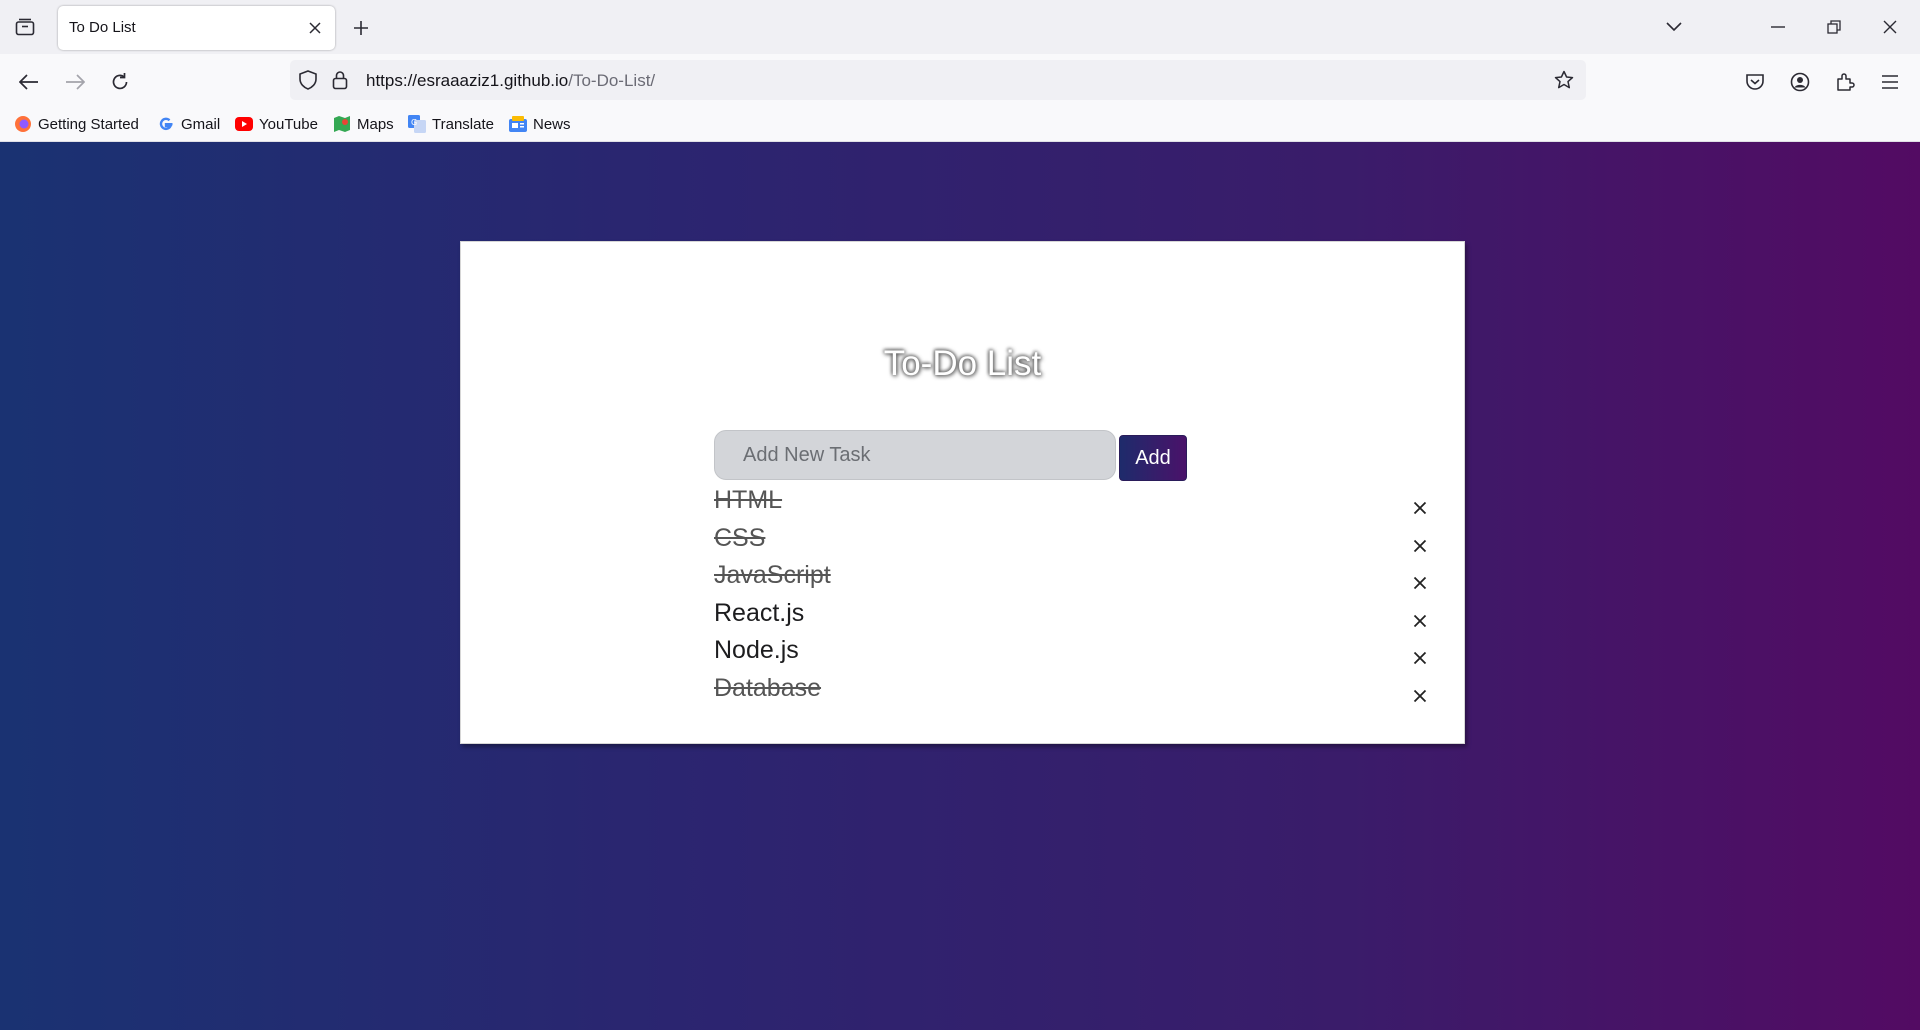  Describe the element at coordinates (340, 80) in the screenshot. I see `lock-icon` at that location.